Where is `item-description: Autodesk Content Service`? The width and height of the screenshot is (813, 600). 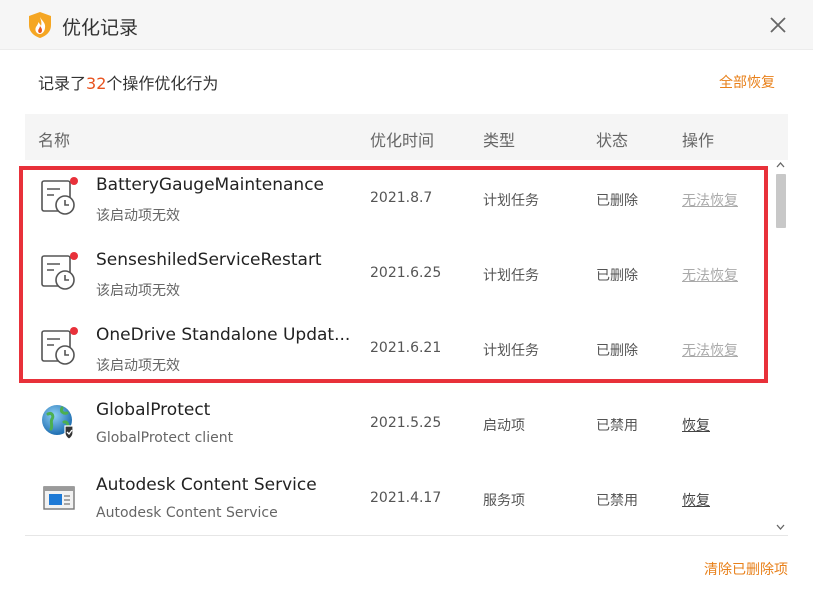
item-description: Autodesk Content Service is located at coordinates (187, 513).